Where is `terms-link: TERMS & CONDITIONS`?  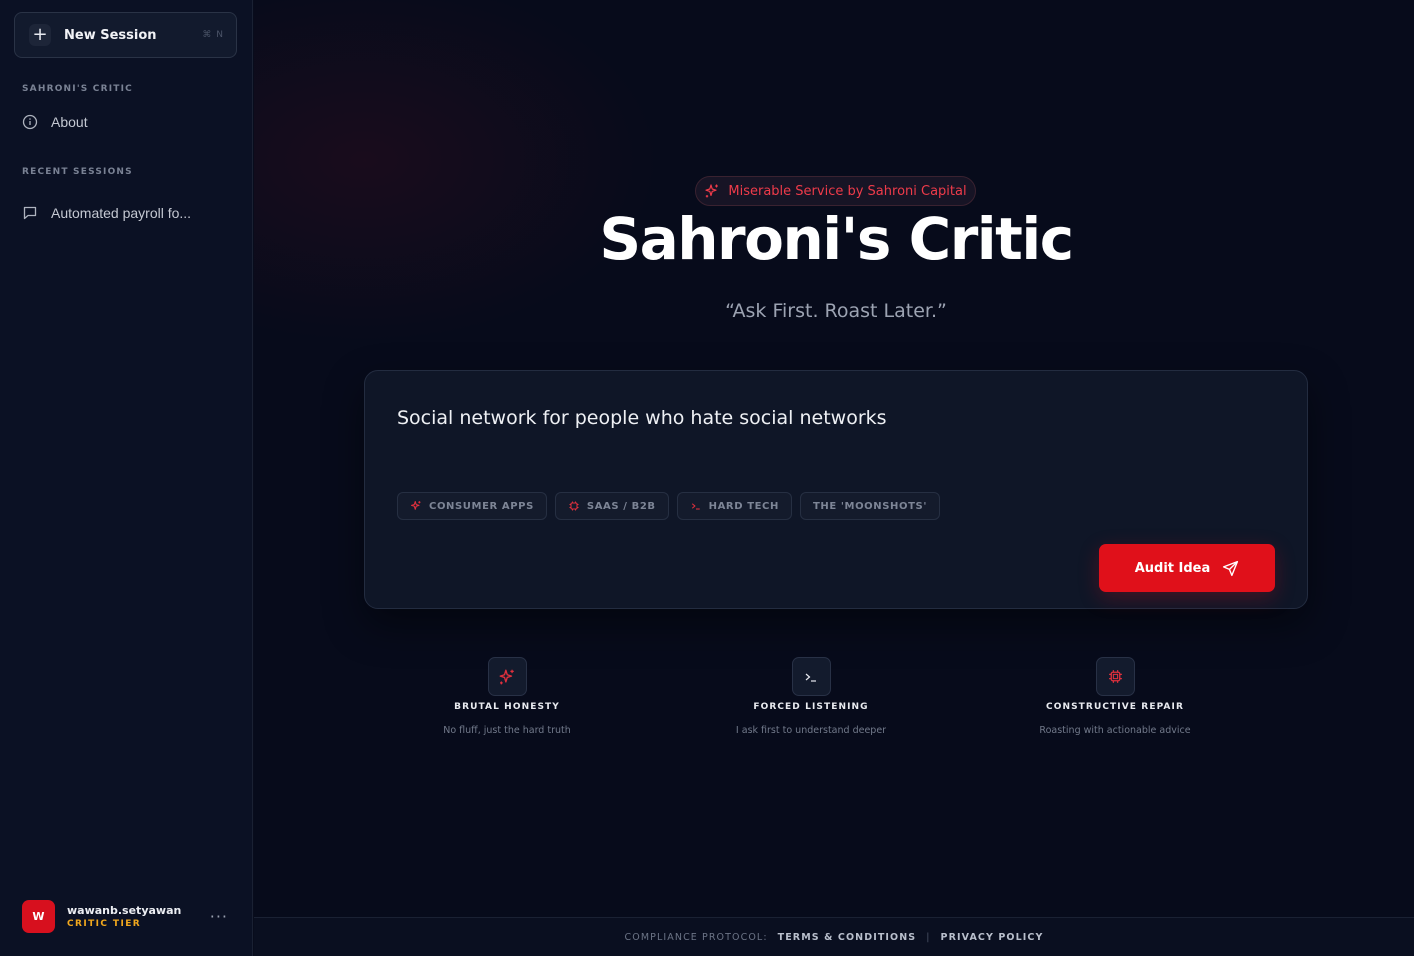 terms-link: TERMS & CONDITIONS is located at coordinates (847, 937).